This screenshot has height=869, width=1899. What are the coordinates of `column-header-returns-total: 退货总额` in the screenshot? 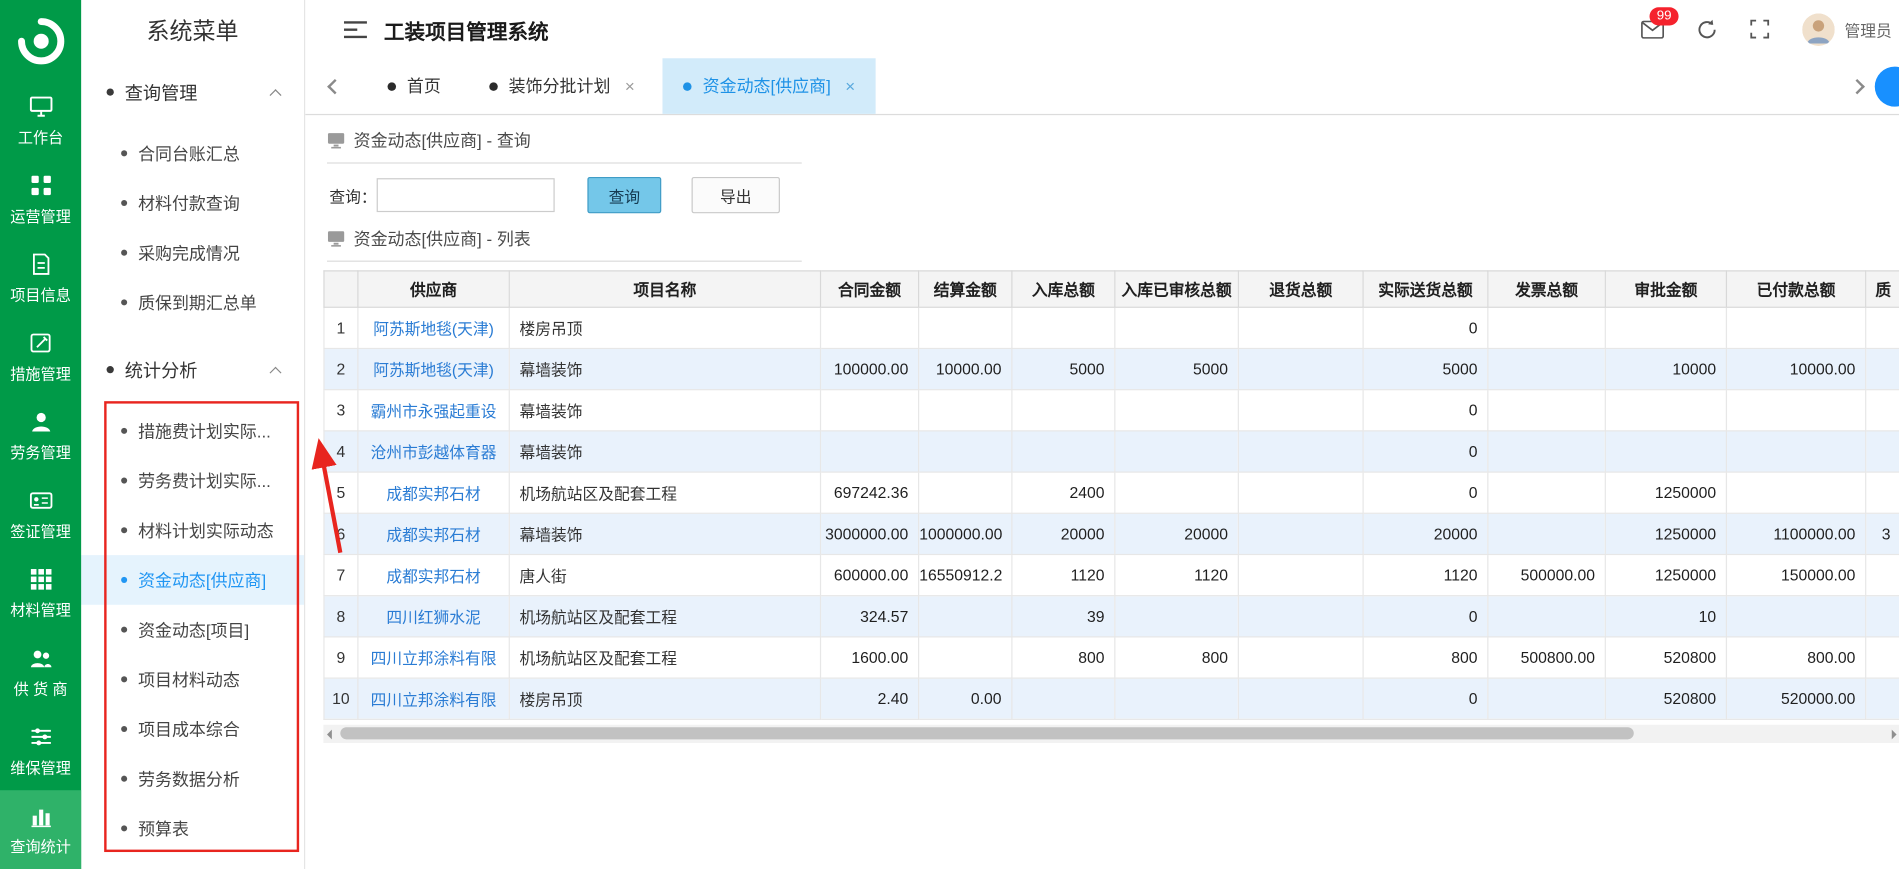 It's located at (1300, 289).